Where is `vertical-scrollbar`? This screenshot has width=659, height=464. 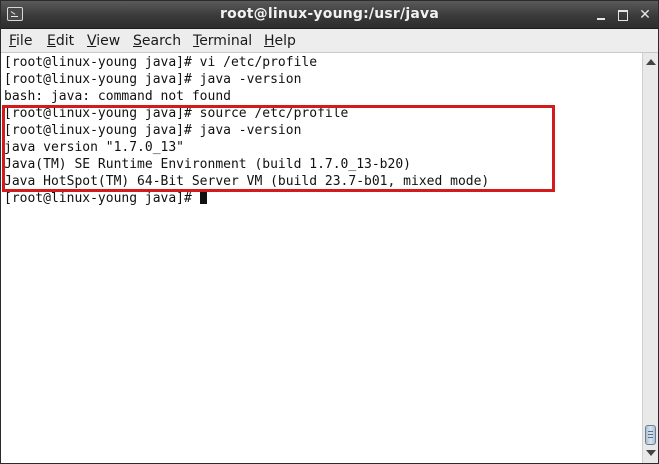
vertical-scrollbar is located at coordinates (650, 258).